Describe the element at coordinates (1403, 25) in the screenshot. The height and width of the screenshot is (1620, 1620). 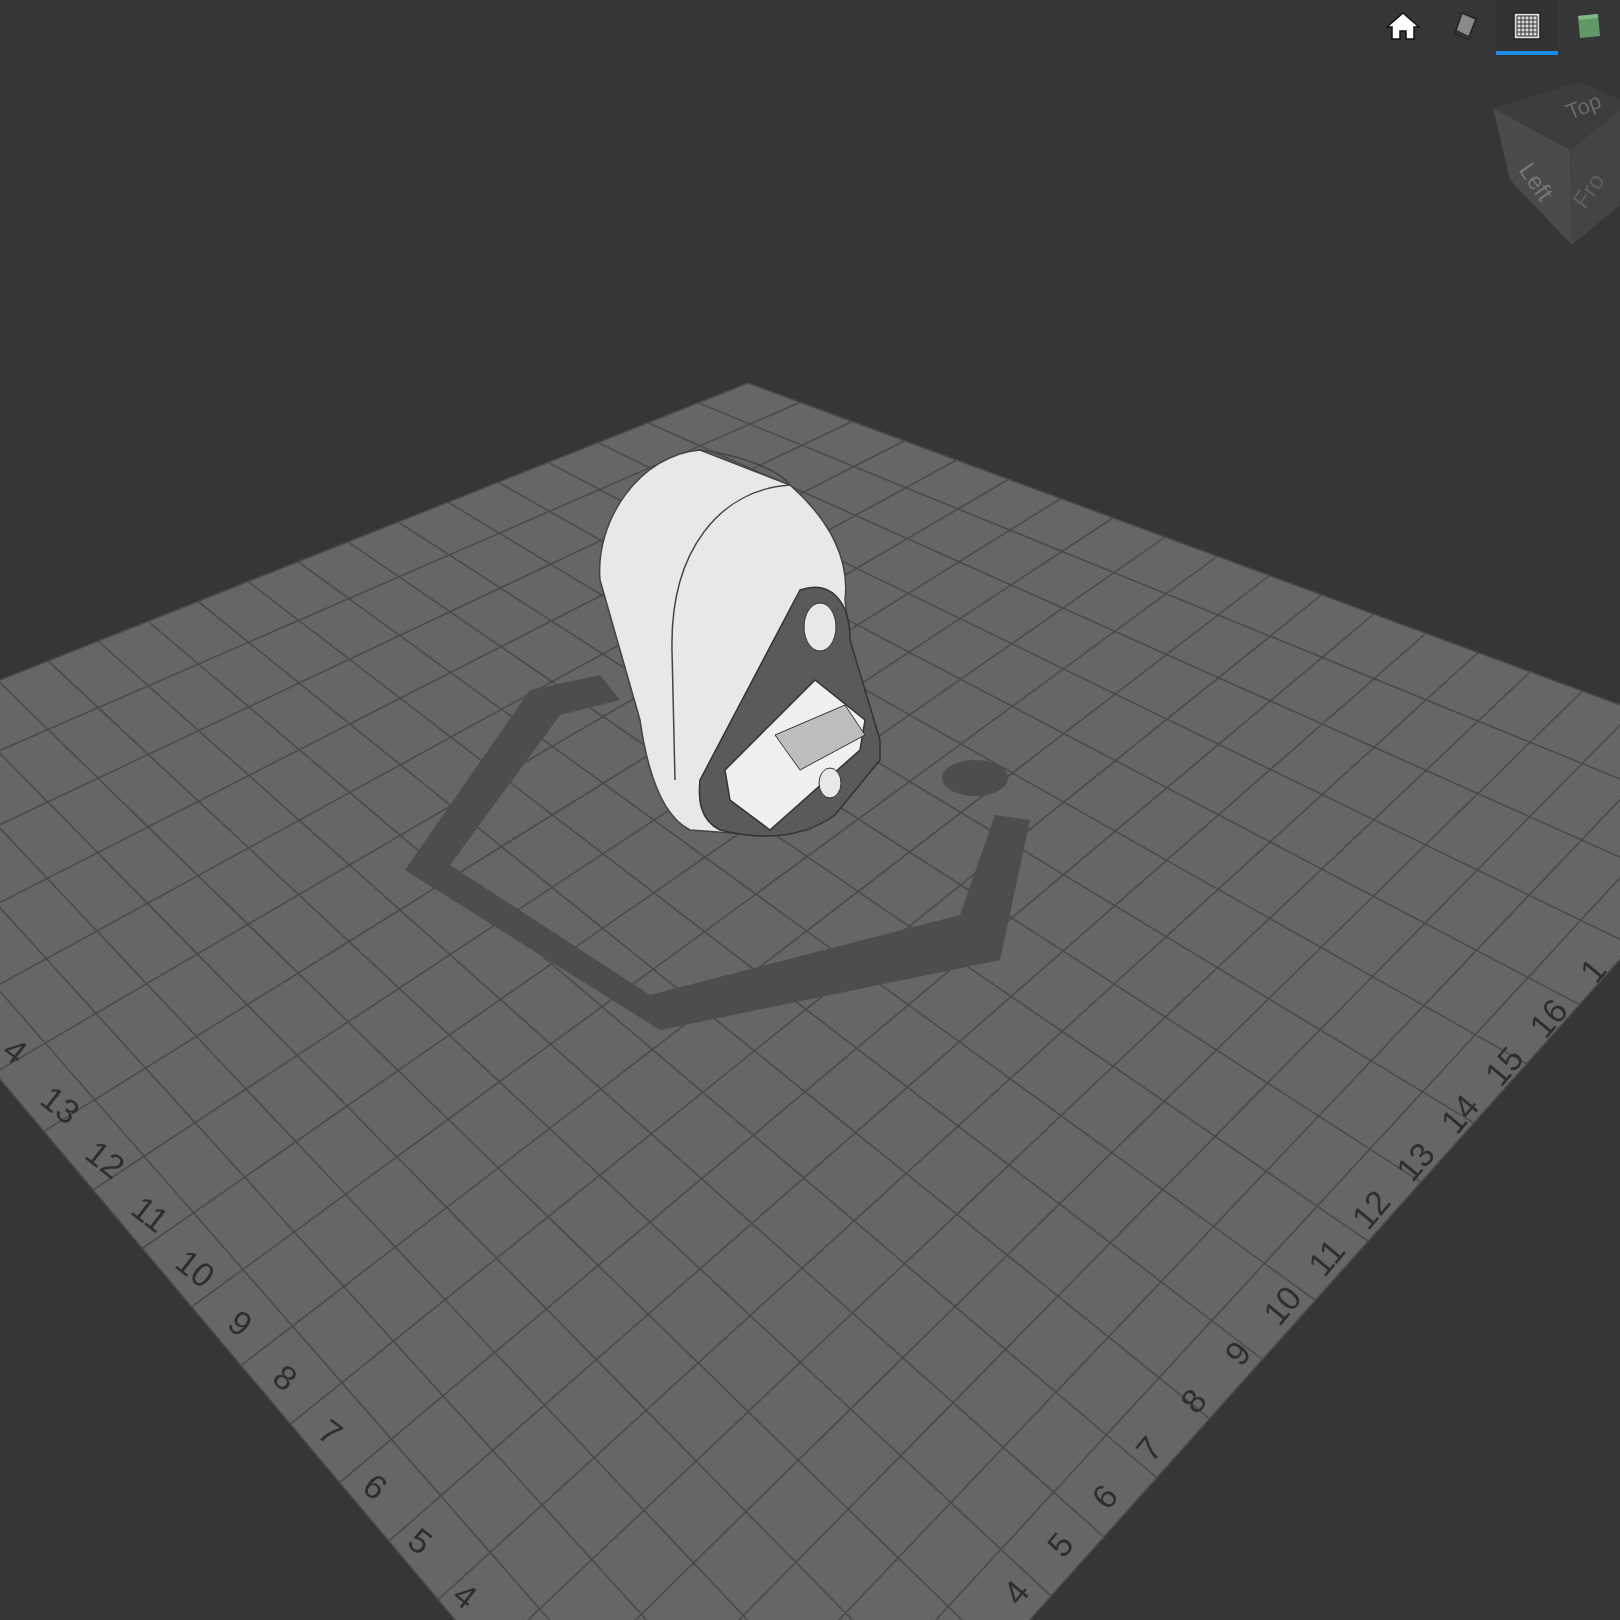
I see `home-icon` at that location.